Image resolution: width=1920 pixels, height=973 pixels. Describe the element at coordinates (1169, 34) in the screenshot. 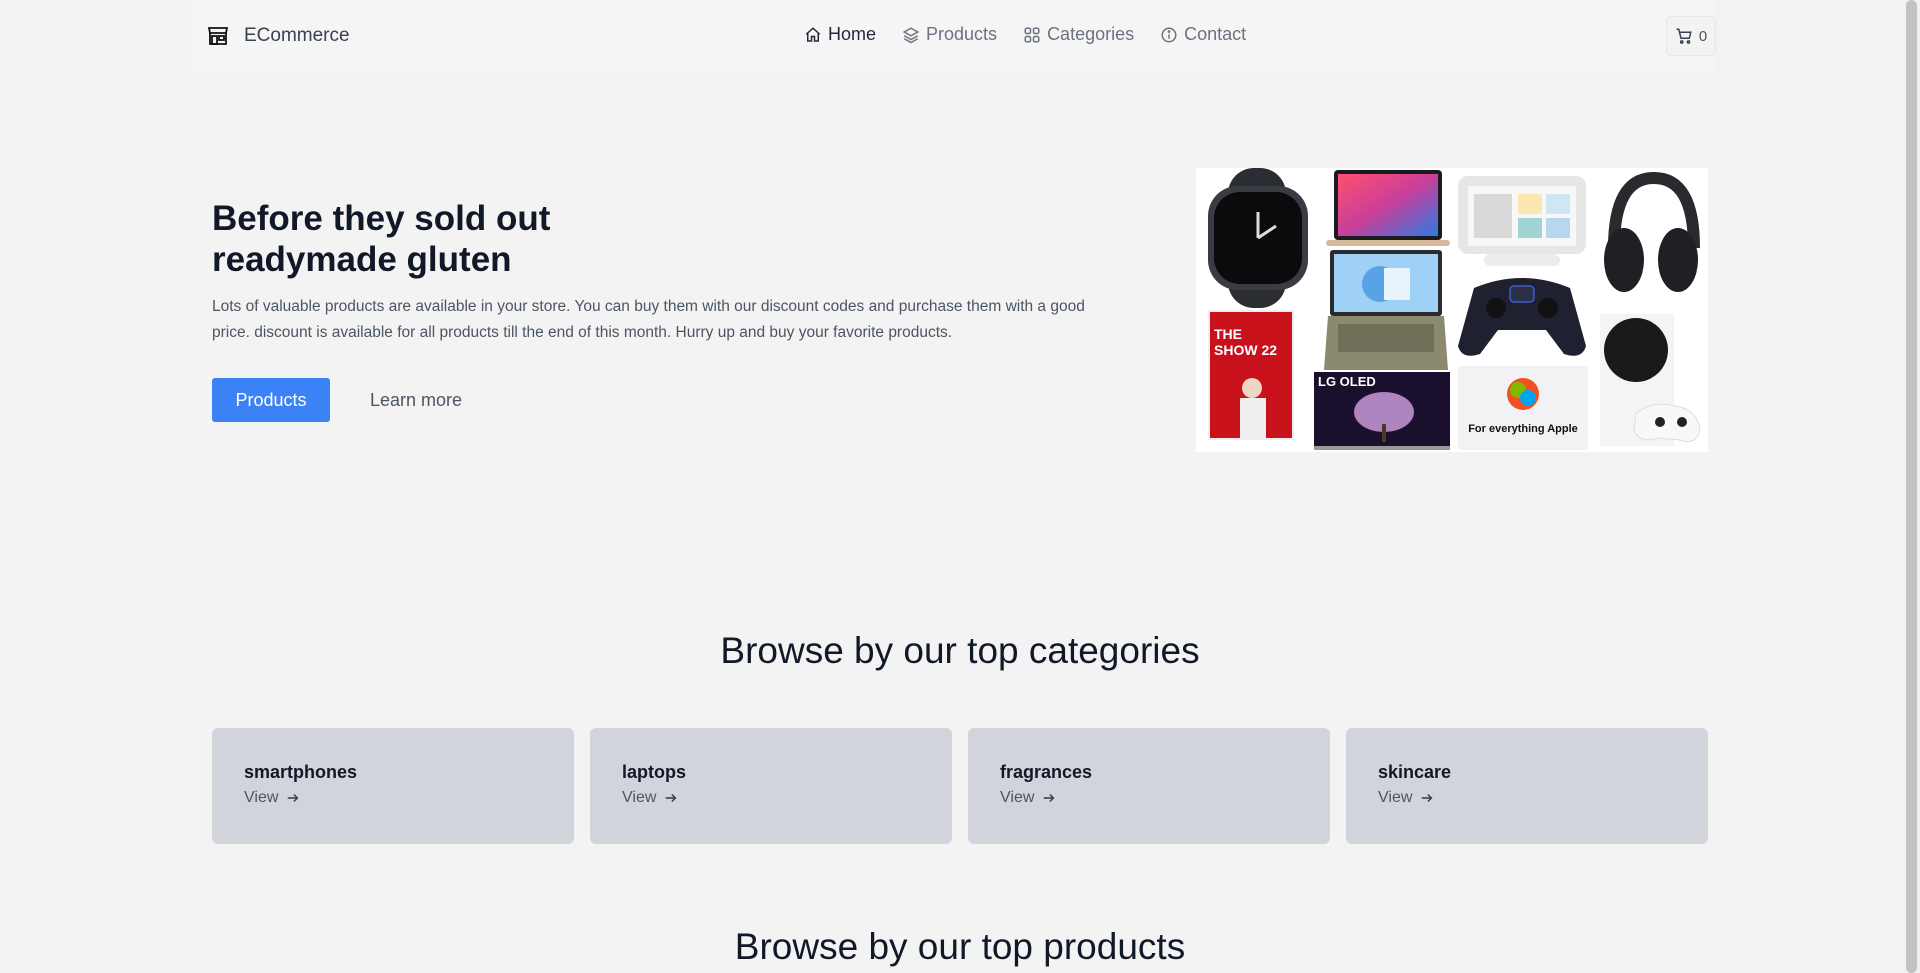

I see `info-icon` at that location.